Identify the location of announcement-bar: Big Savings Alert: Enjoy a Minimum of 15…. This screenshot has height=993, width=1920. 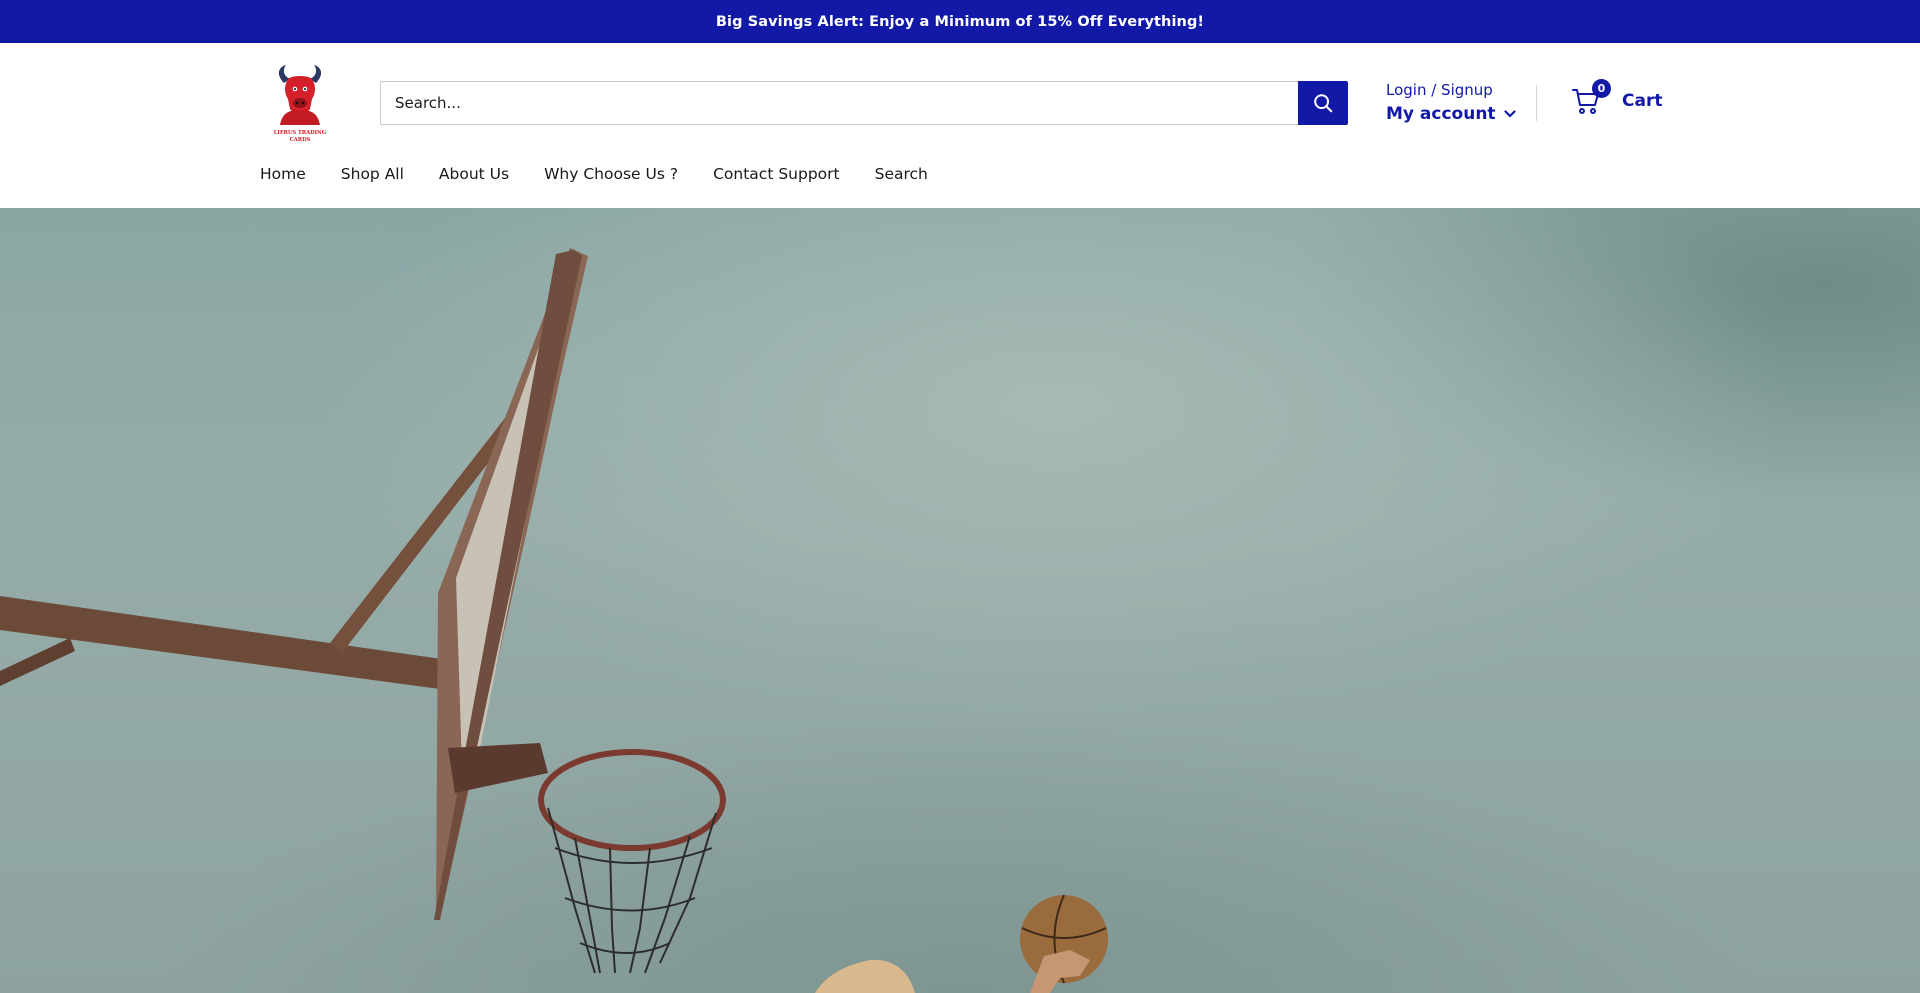
(960, 21).